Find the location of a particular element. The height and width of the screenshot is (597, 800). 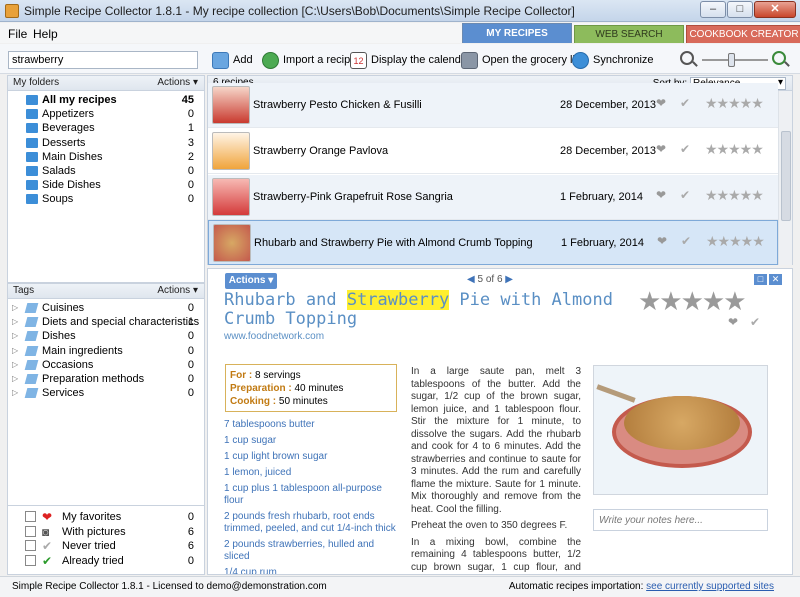

calendar-button: 12 Display the calendar is located at coordinates (410, 60).